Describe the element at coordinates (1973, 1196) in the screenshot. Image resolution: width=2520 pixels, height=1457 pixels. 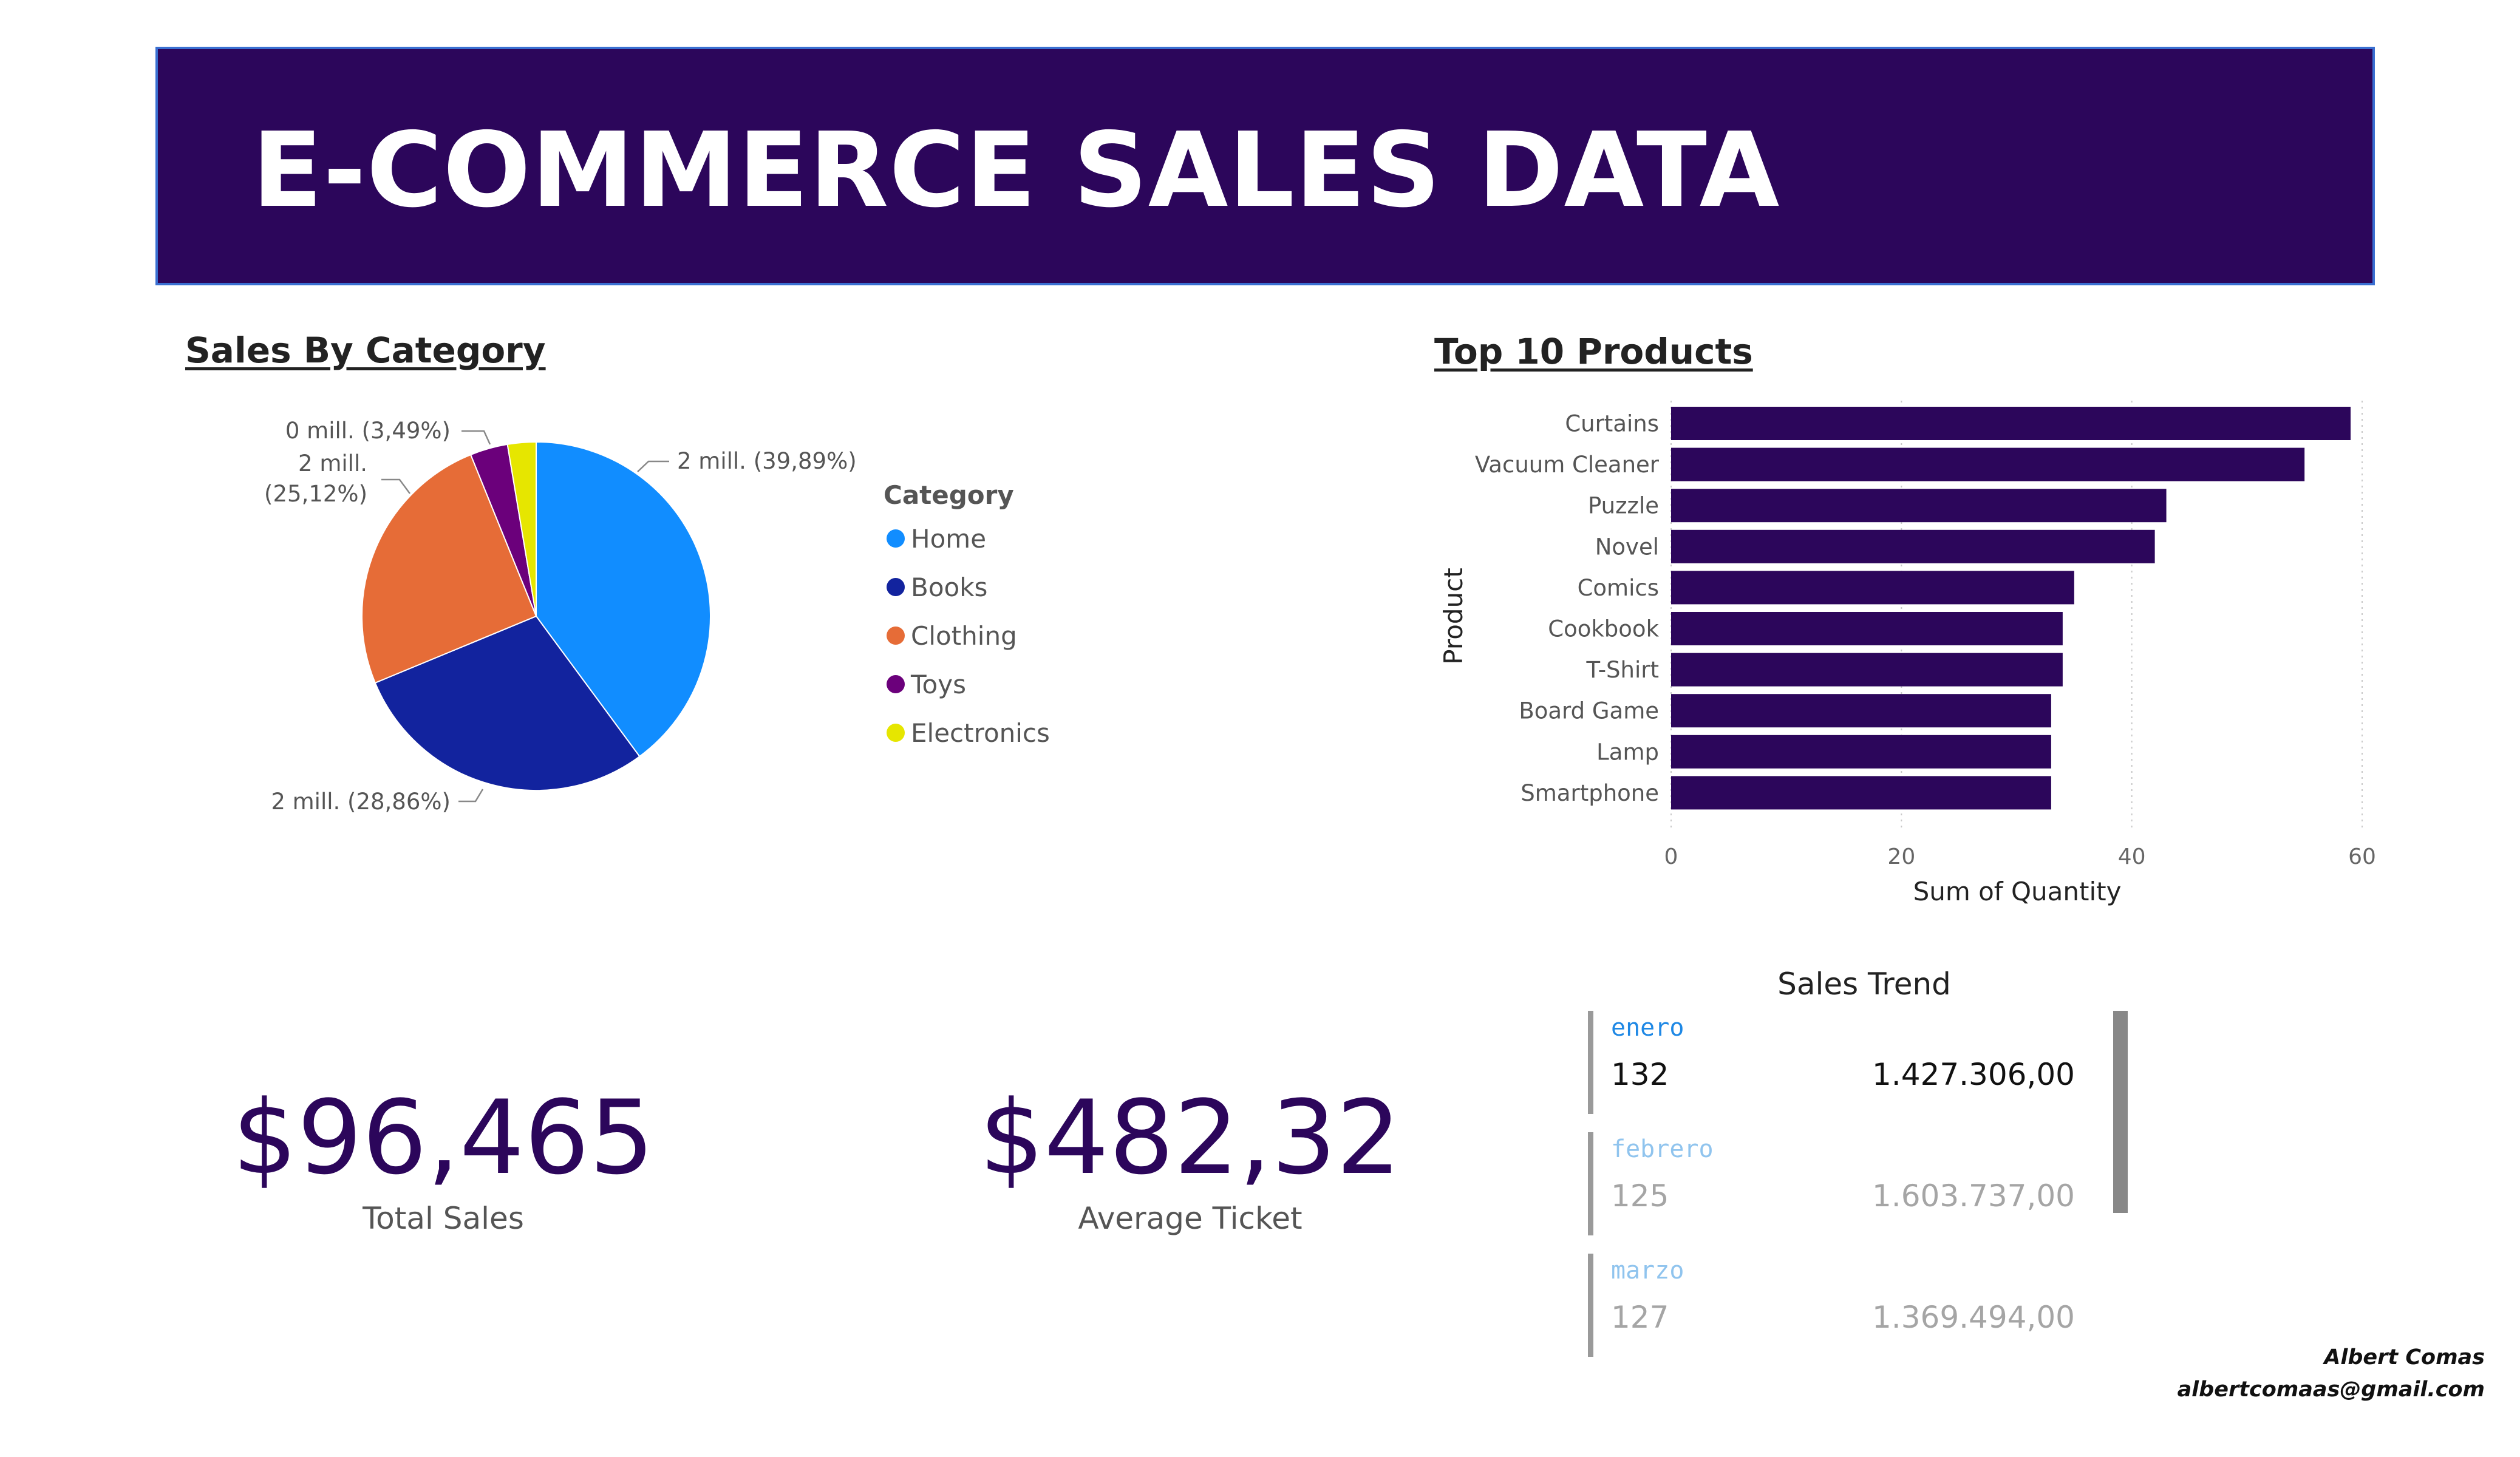
I see `trend-amount: 1.603.737,00` at that location.